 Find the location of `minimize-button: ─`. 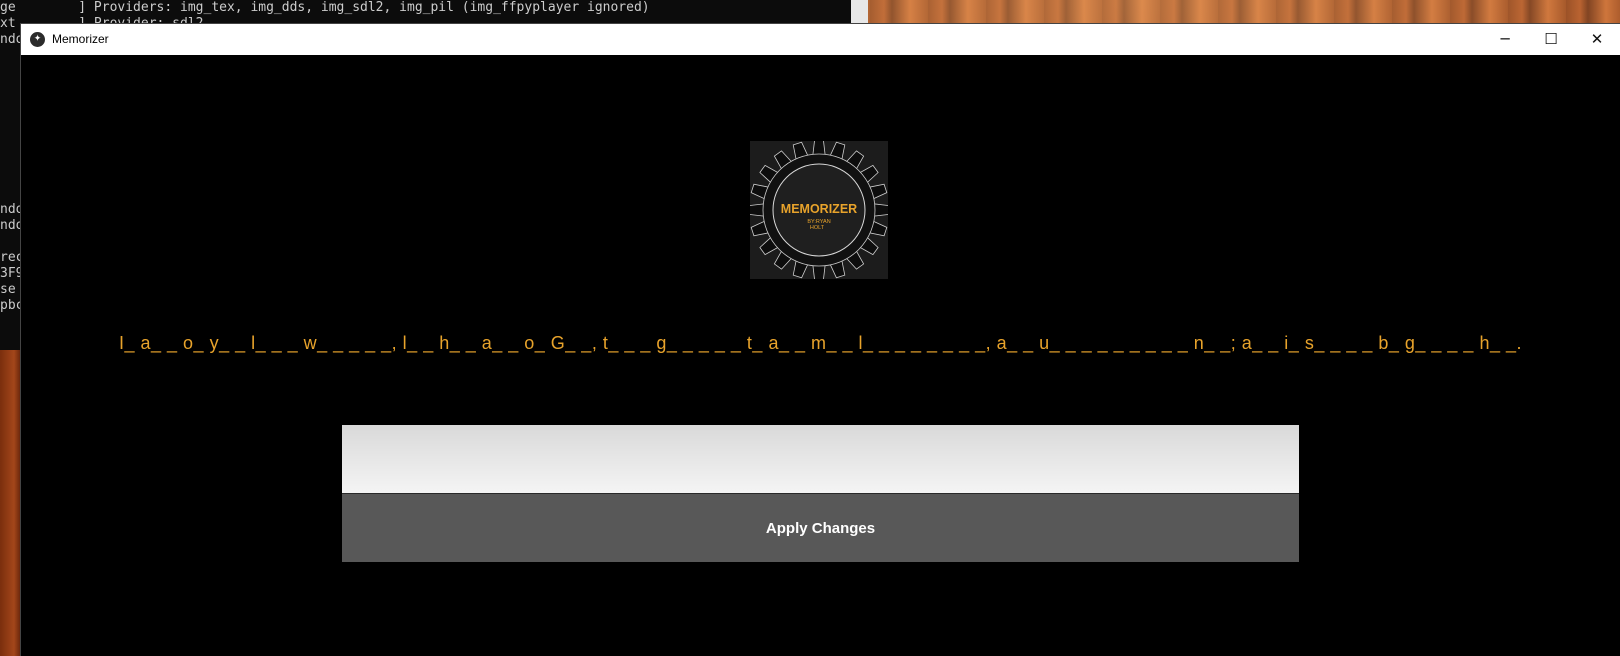

minimize-button: ─ is located at coordinates (1505, 39).